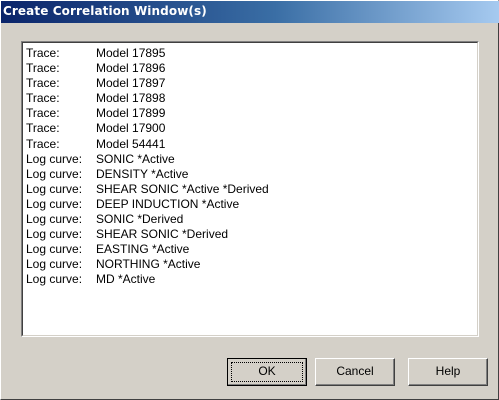 The height and width of the screenshot is (400, 499). What do you see at coordinates (105, 11) in the screenshot?
I see `window-title: Create Correlation Window(s)` at bounding box center [105, 11].